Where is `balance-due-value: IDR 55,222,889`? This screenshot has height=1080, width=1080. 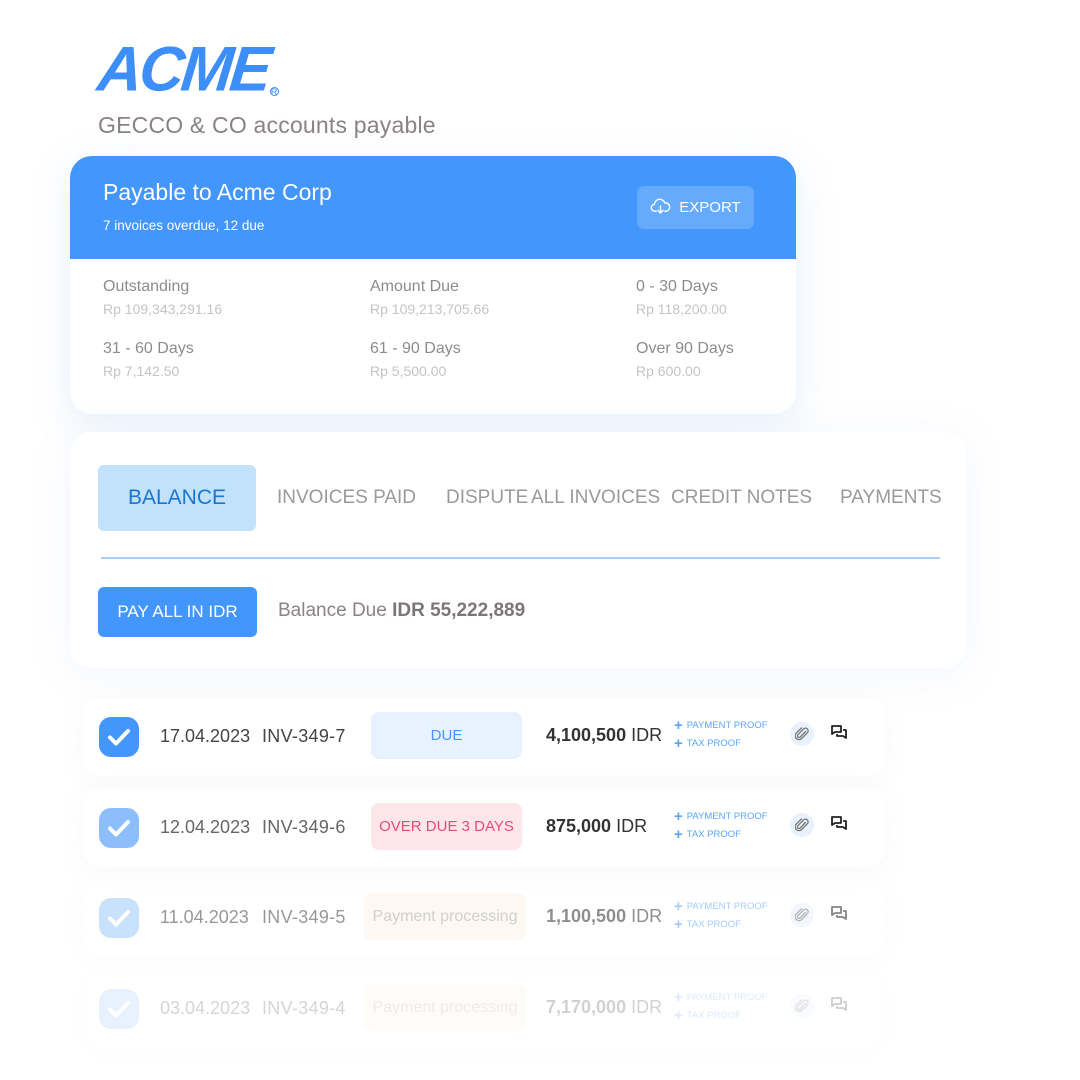
balance-due-value: IDR 55,222,889 is located at coordinates (459, 610).